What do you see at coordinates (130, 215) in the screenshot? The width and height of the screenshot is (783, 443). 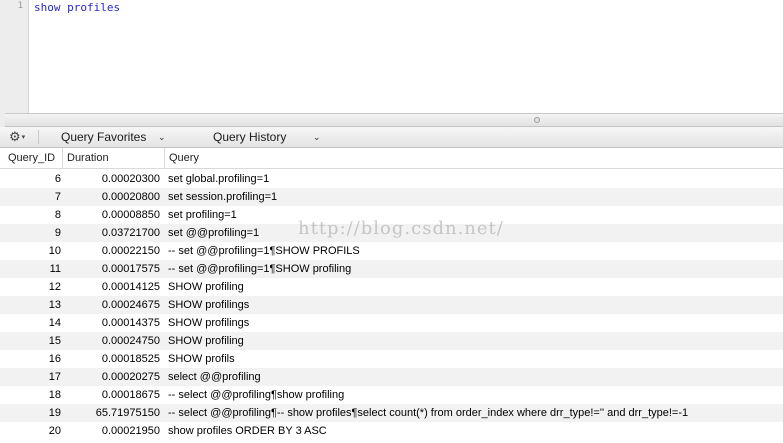 I see `cell-duration: 0.00008850` at bounding box center [130, 215].